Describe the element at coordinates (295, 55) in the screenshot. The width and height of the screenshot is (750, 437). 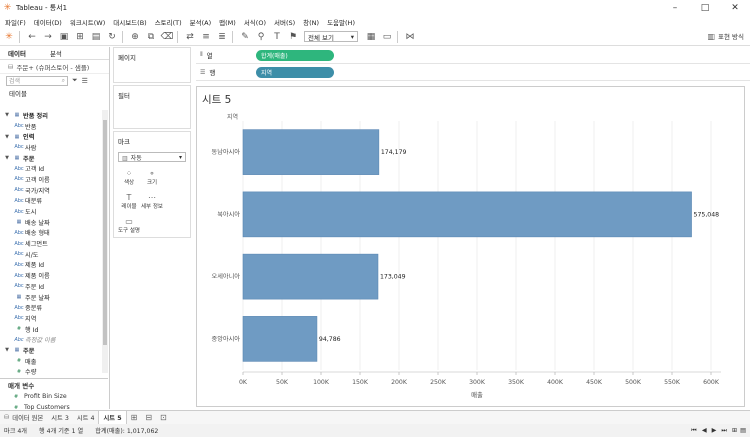
I see `columns-pill: 합계(매출)` at that location.